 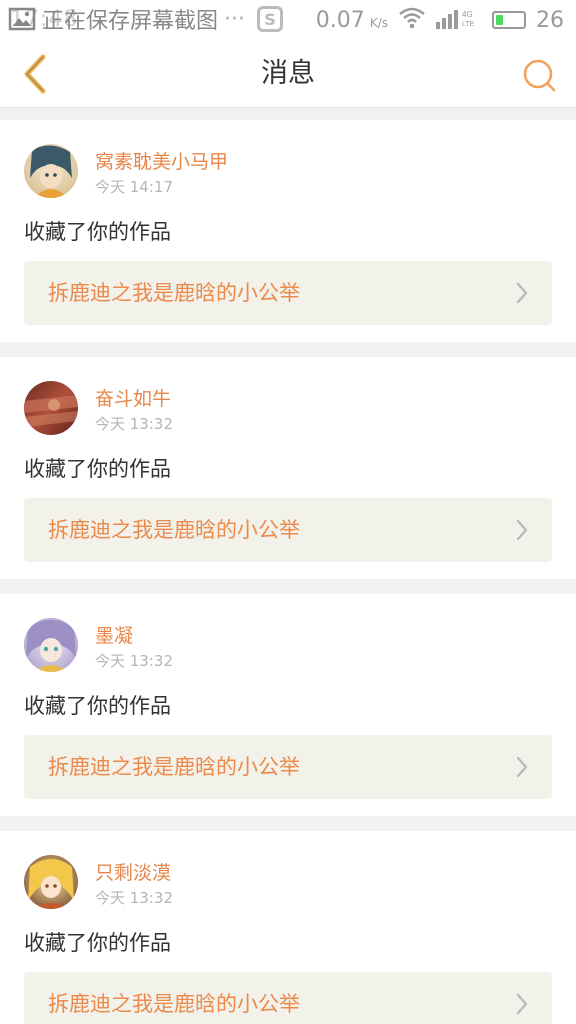 I want to click on svg-text: LTE, so click(x=468, y=24).